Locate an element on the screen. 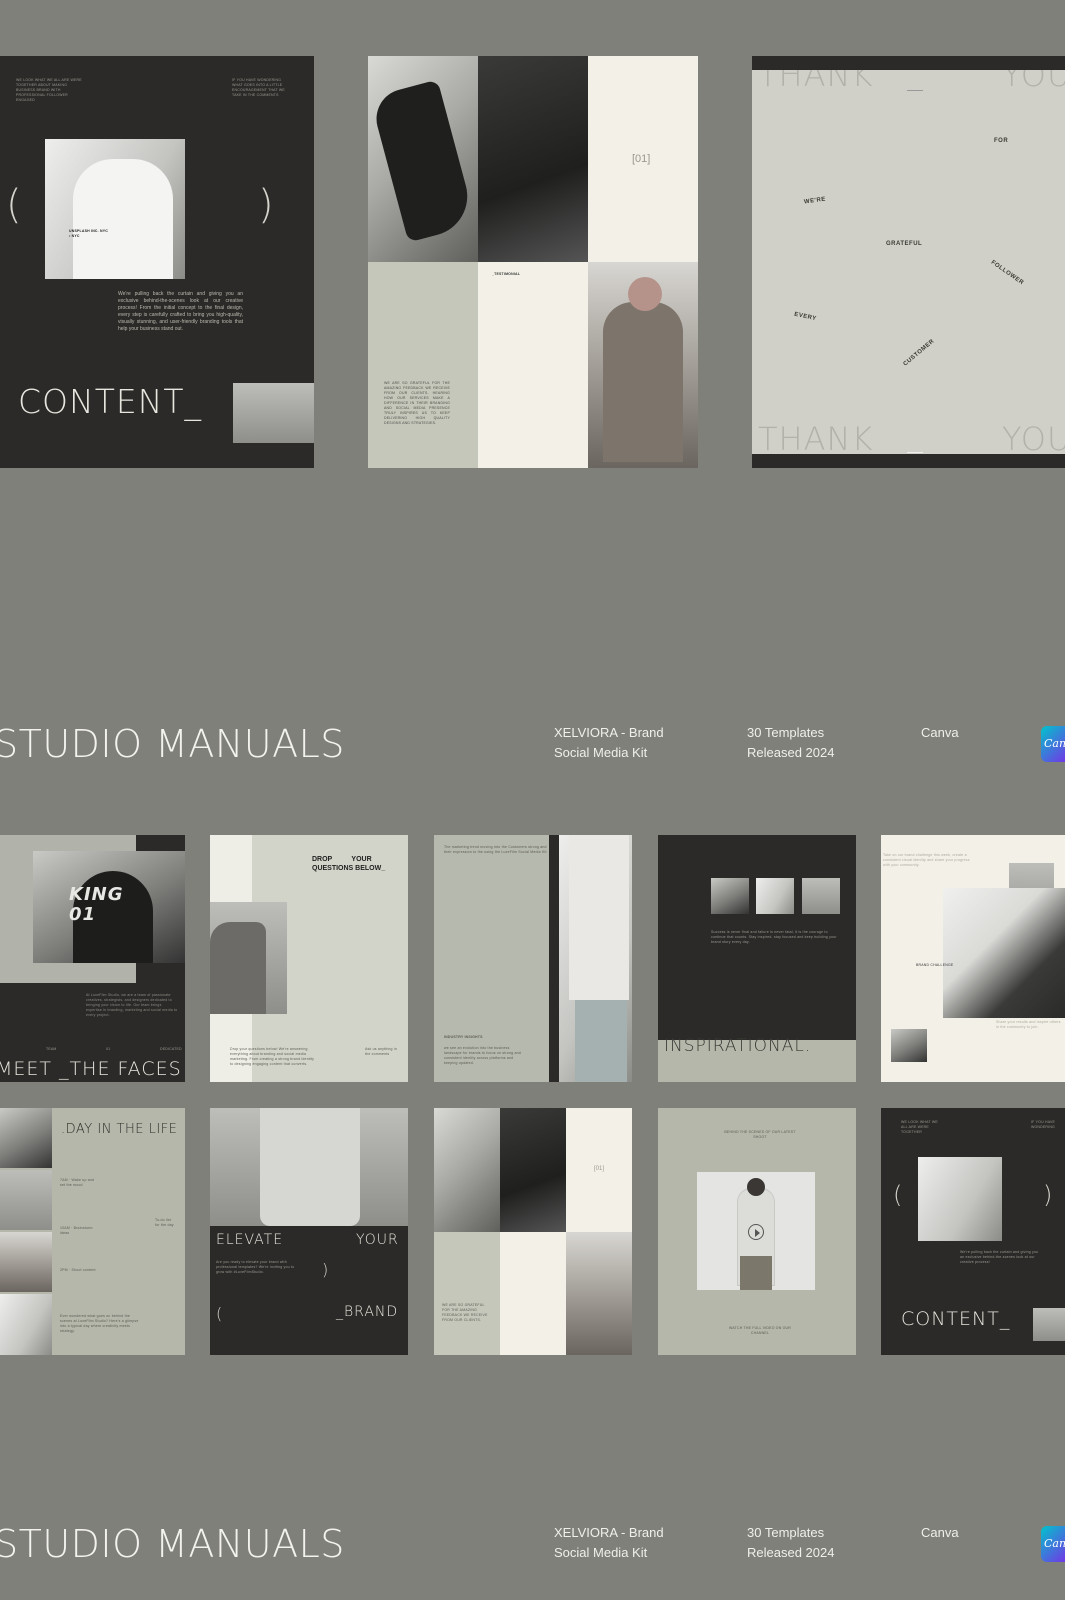  kimono-photo is located at coordinates (533, 159).